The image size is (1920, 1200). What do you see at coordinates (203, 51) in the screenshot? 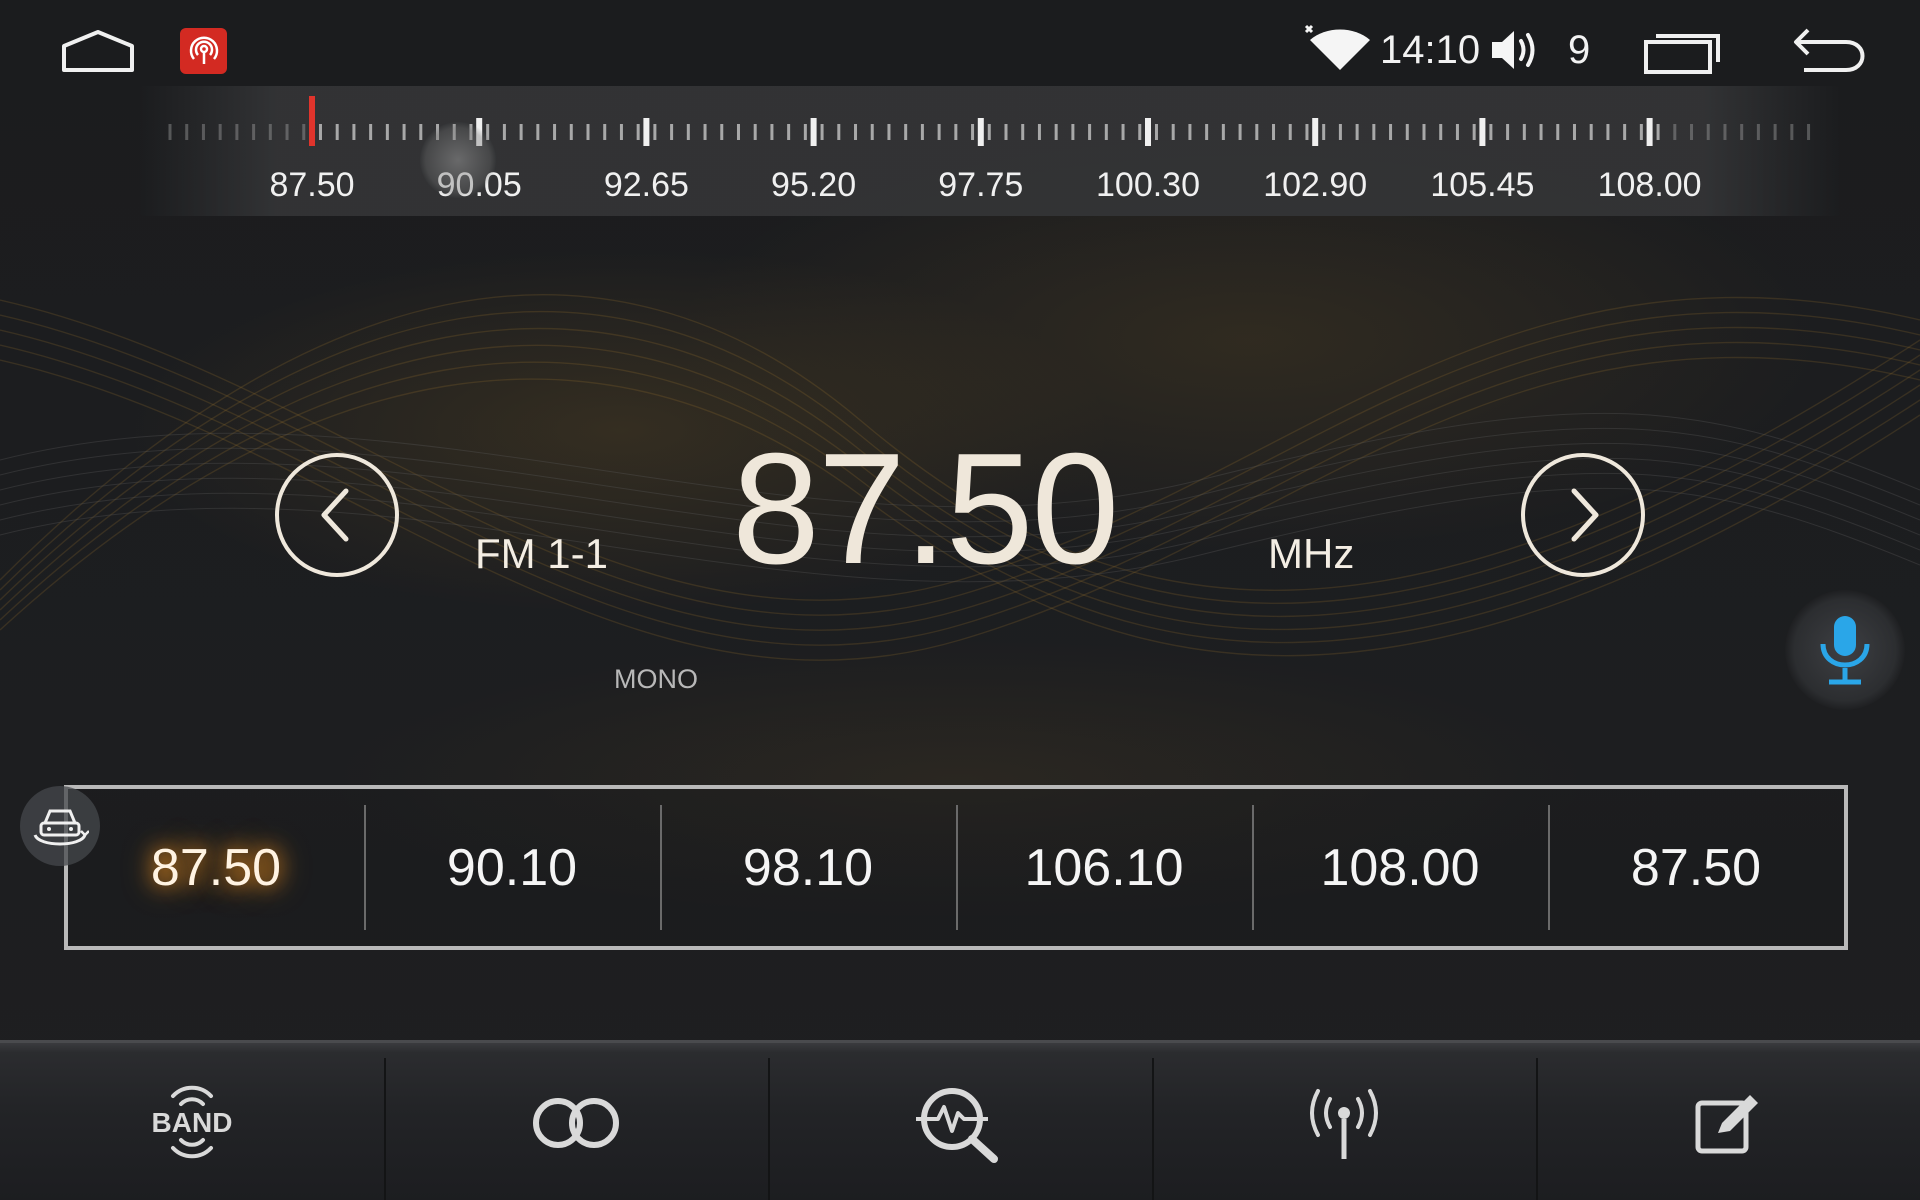
I see `radio-app-icon` at bounding box center [203, 51].